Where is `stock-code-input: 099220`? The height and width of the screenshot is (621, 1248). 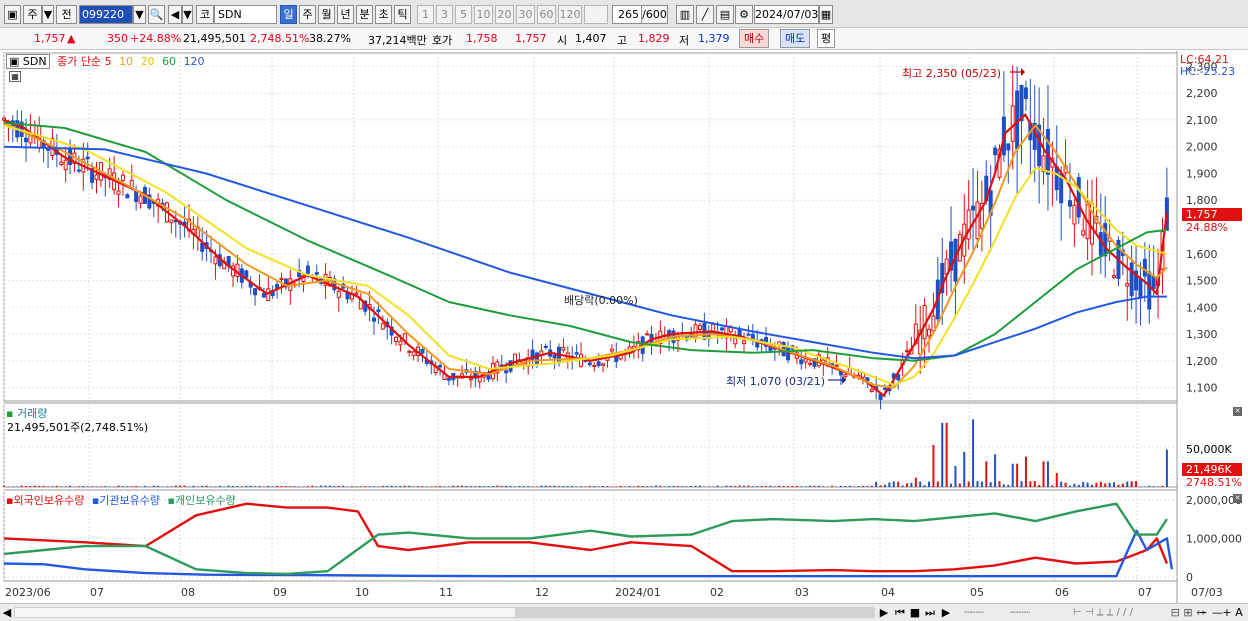 stock-code-input: 099220 is located at coordinates (106, 14).